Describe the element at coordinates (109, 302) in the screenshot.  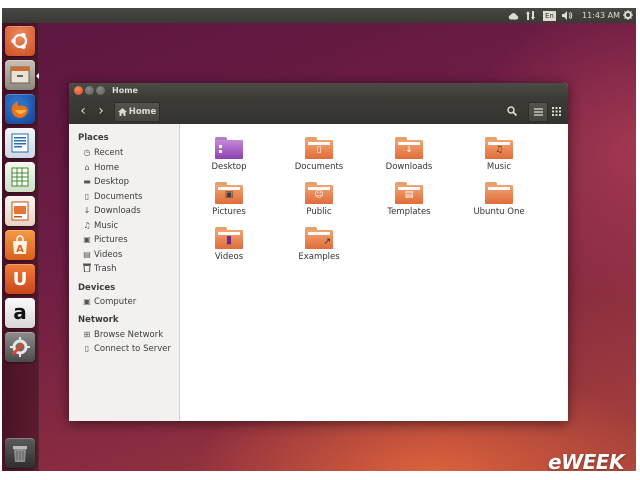
I see `sidebar-item-computer: ▣ Computer` at that location.